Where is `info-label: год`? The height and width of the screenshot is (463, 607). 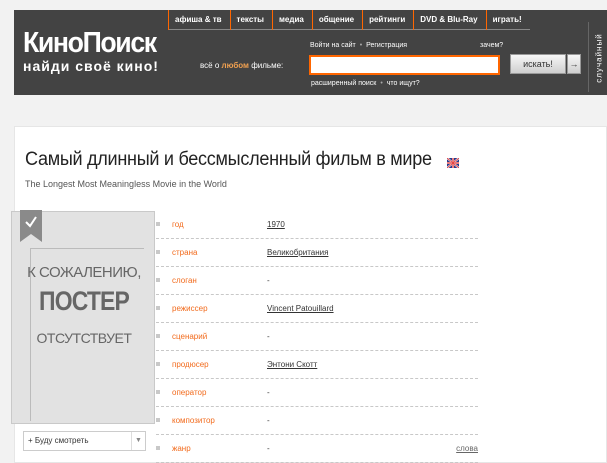 info-label: год is located at coordinates (178, 224).